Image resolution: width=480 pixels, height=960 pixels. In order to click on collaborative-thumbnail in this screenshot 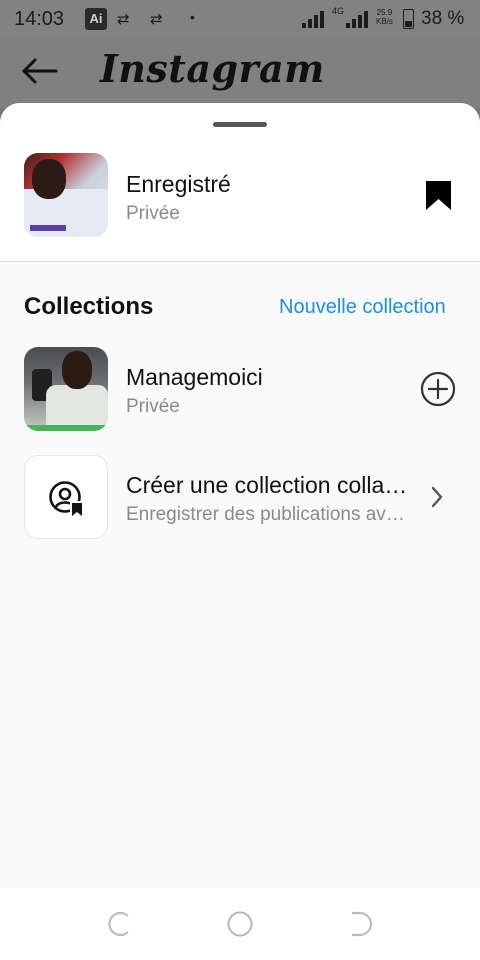, I will do `click(66, 497)`.